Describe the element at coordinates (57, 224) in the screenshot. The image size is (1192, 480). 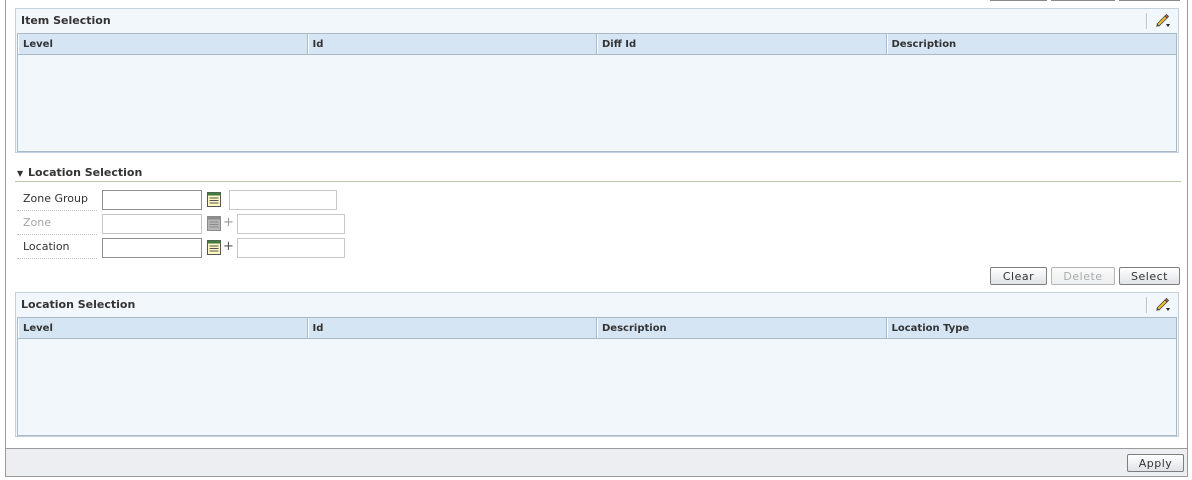
I see `zone-label: Zone` at that location.